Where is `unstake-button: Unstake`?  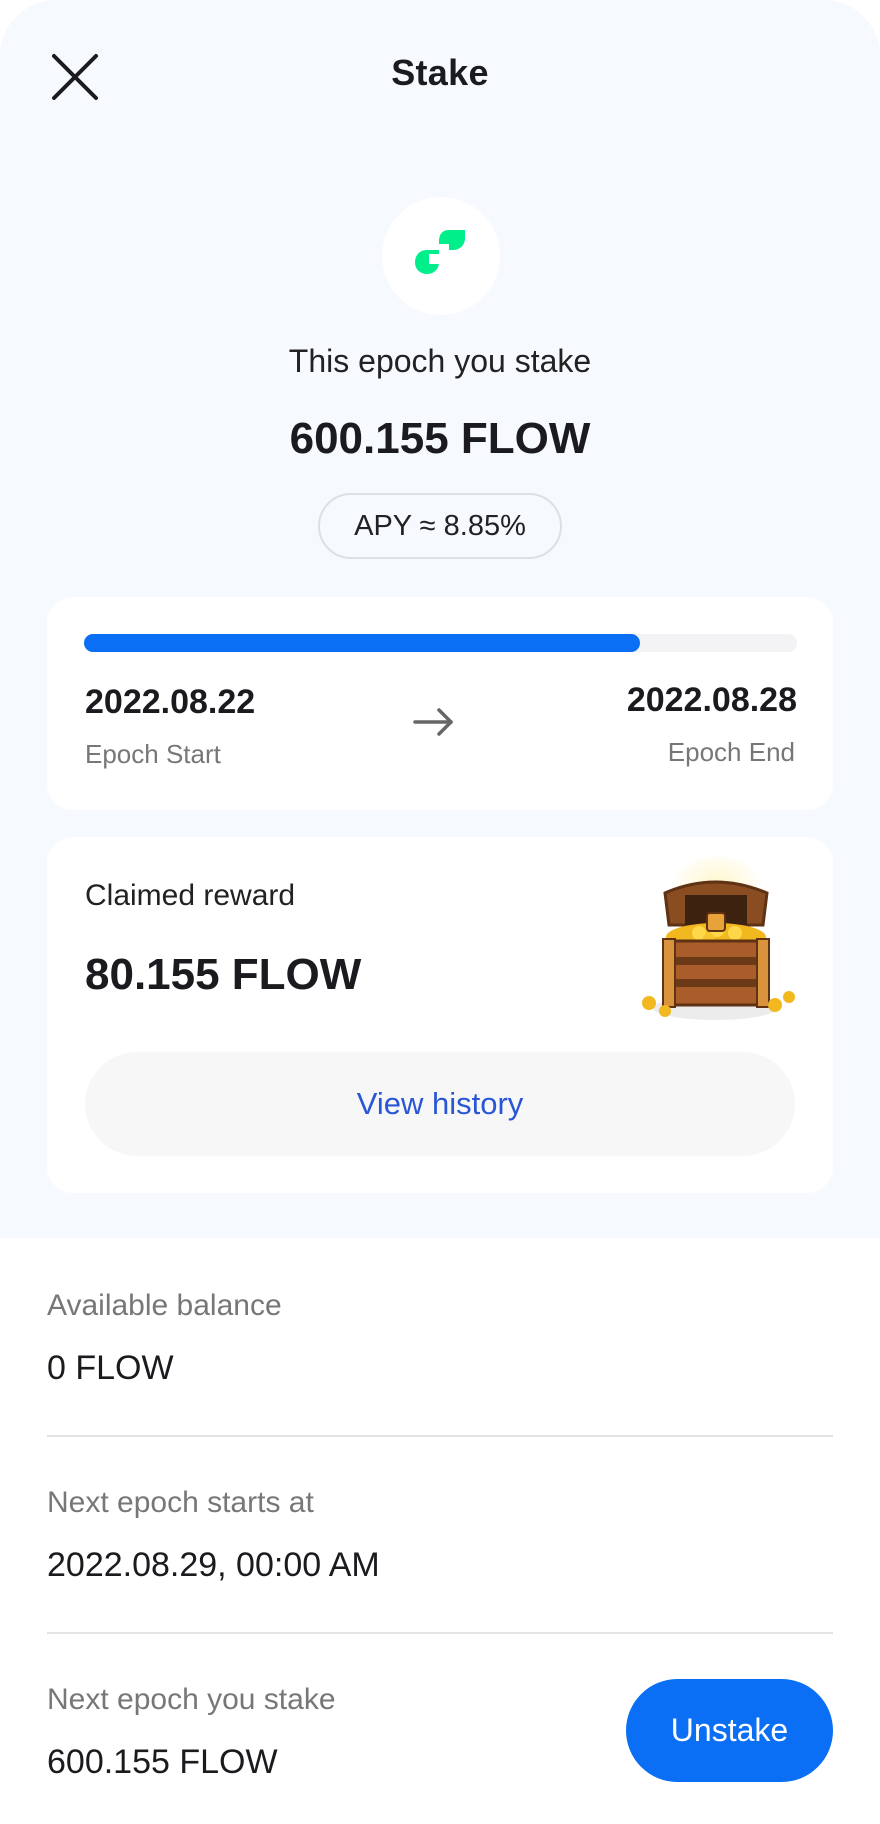
unstake-button: Unstake is located at coordinates (729, 1730).